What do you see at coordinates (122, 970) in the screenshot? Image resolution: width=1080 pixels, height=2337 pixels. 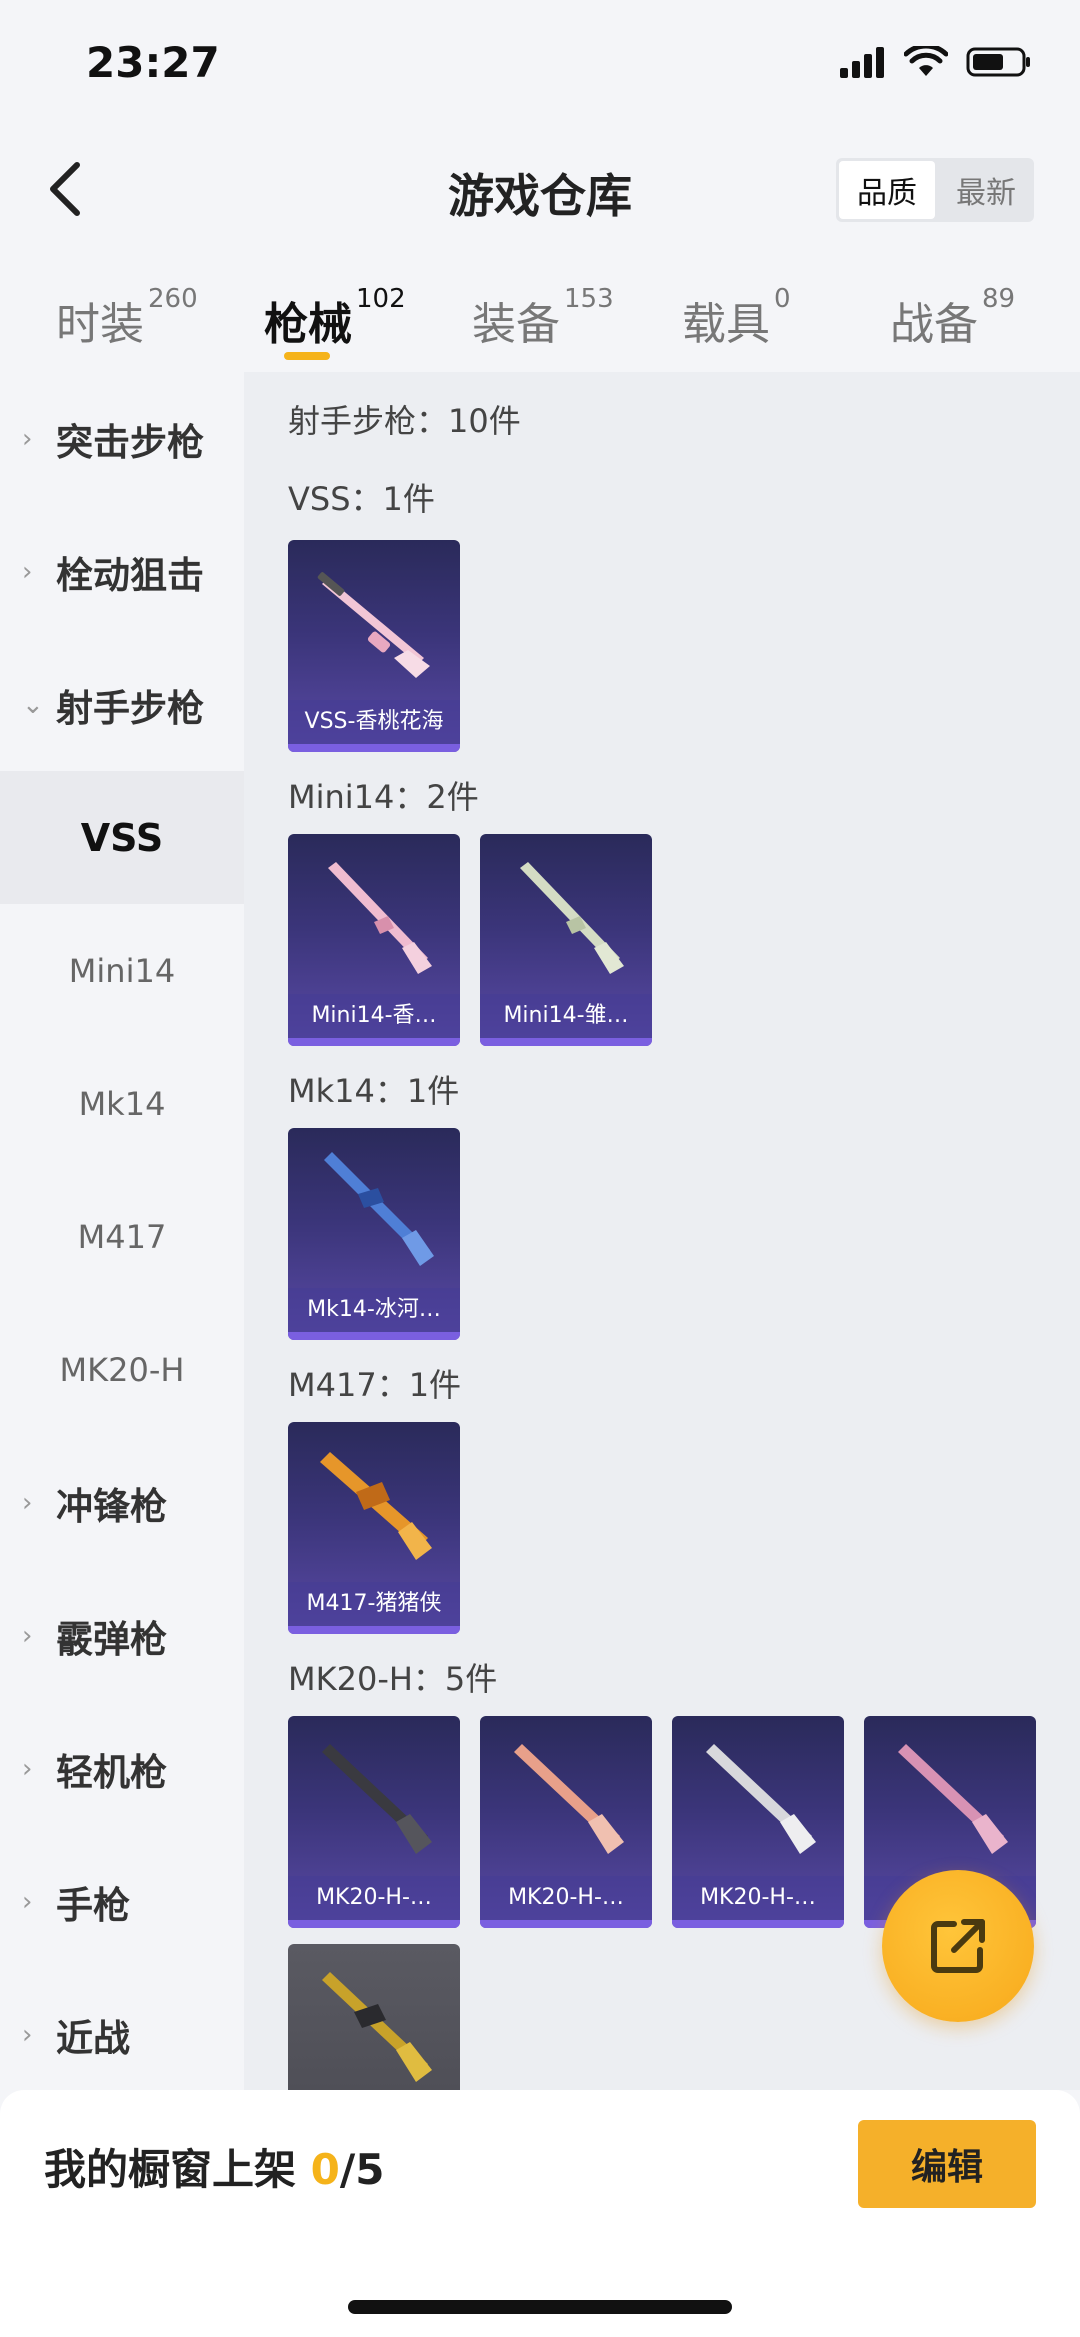 I see `sidebar-subitem-mini14: Mini14` at bounding box center [122, 970].